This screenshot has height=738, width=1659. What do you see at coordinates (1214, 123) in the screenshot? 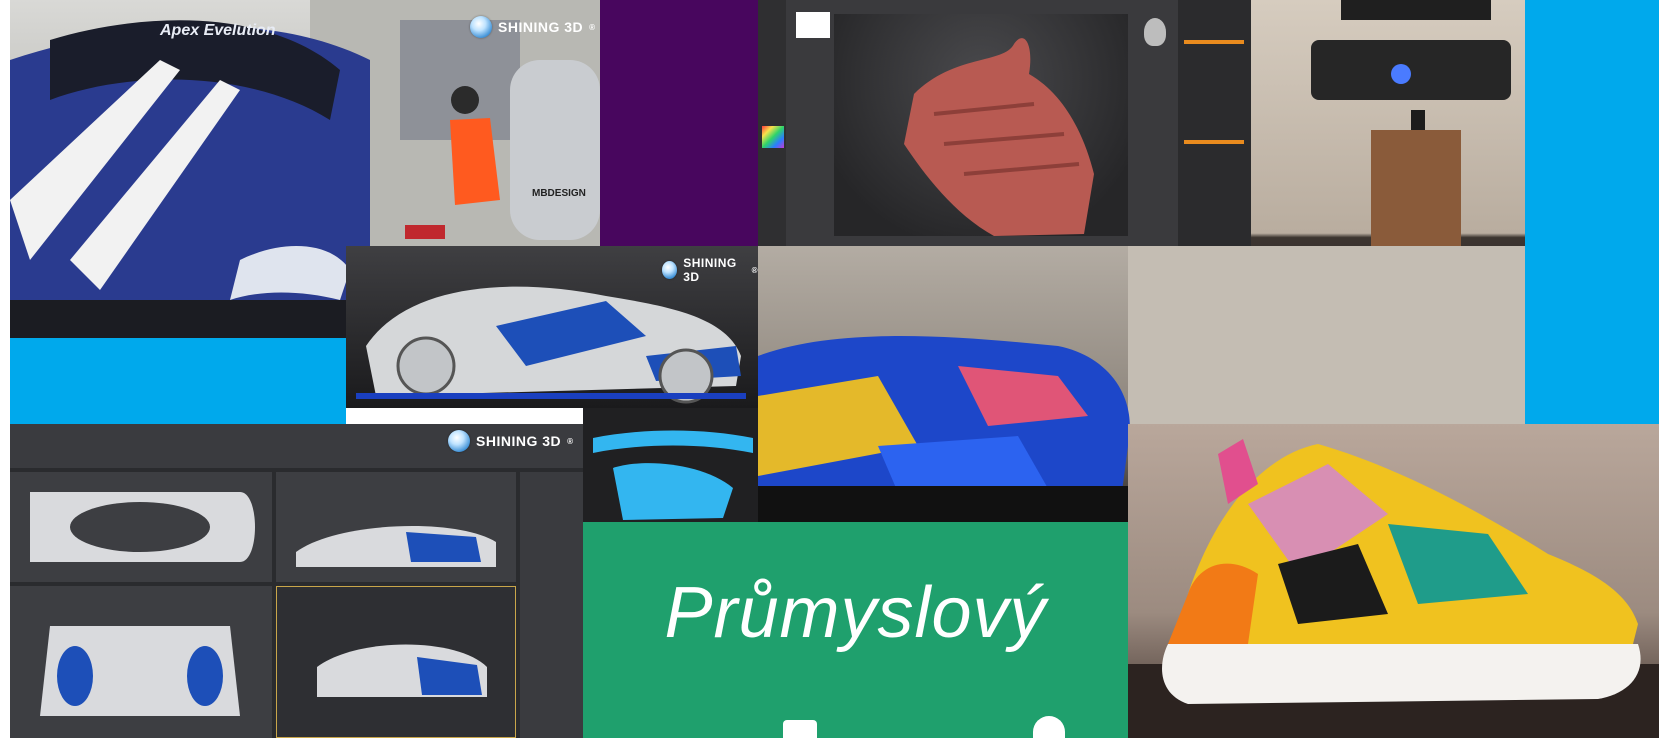
I see `zbrush-right-panel` at bounding box center [1214, 123].